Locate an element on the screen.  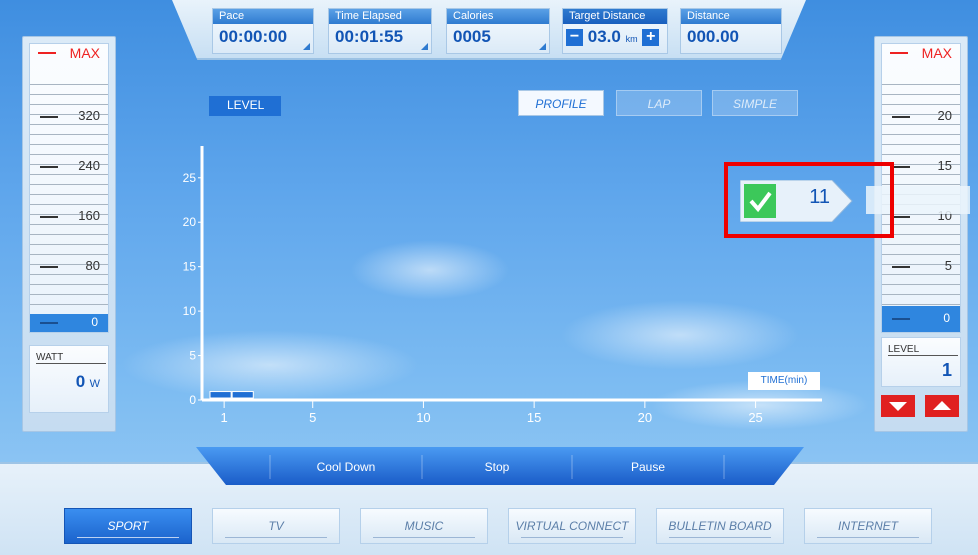
level-scale-label: 5 is located at coordinates (948, 265).